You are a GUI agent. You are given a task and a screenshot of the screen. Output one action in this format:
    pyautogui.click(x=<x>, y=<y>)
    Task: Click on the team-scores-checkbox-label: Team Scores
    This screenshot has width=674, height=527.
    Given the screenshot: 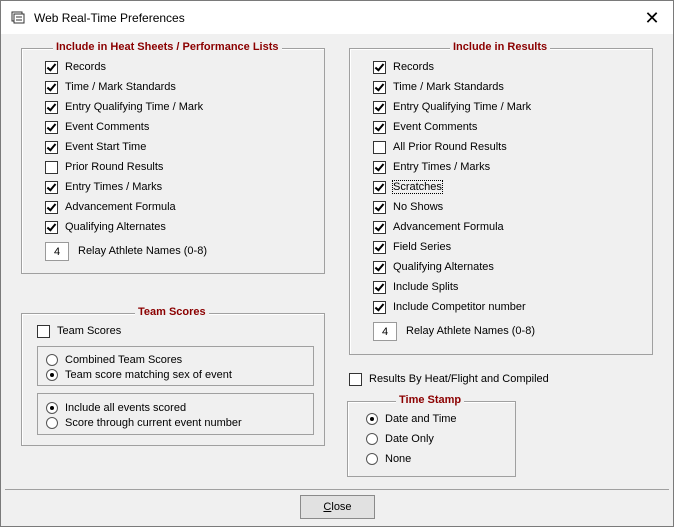 What is the action you would take?
    pyautogui.click(x=89, y=331)
    